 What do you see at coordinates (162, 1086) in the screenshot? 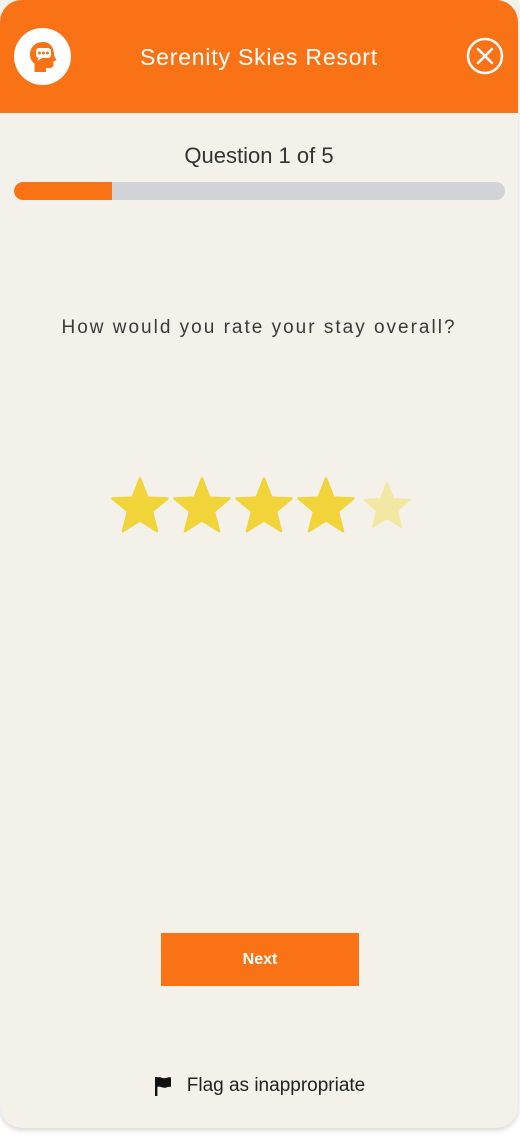
I see `flag-icon` at bounding box center [162, 1086].